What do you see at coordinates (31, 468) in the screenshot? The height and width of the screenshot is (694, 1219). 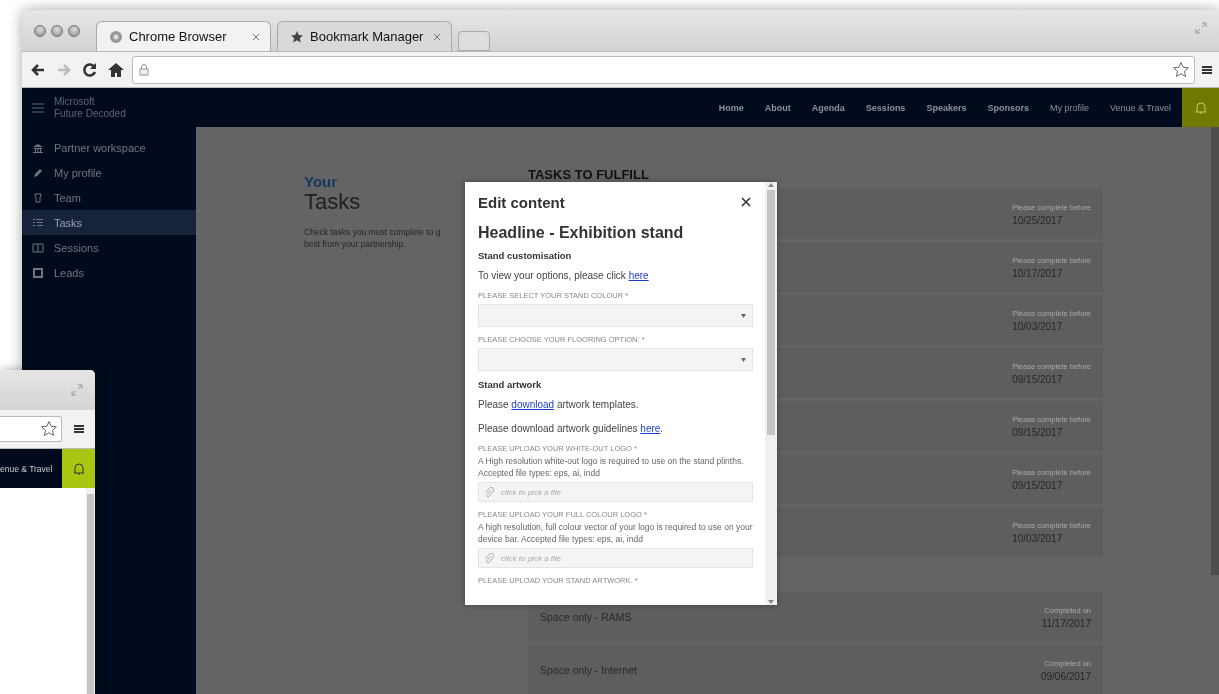 I see `nav-link: enue & Travel` at bounding box center [31, 468].